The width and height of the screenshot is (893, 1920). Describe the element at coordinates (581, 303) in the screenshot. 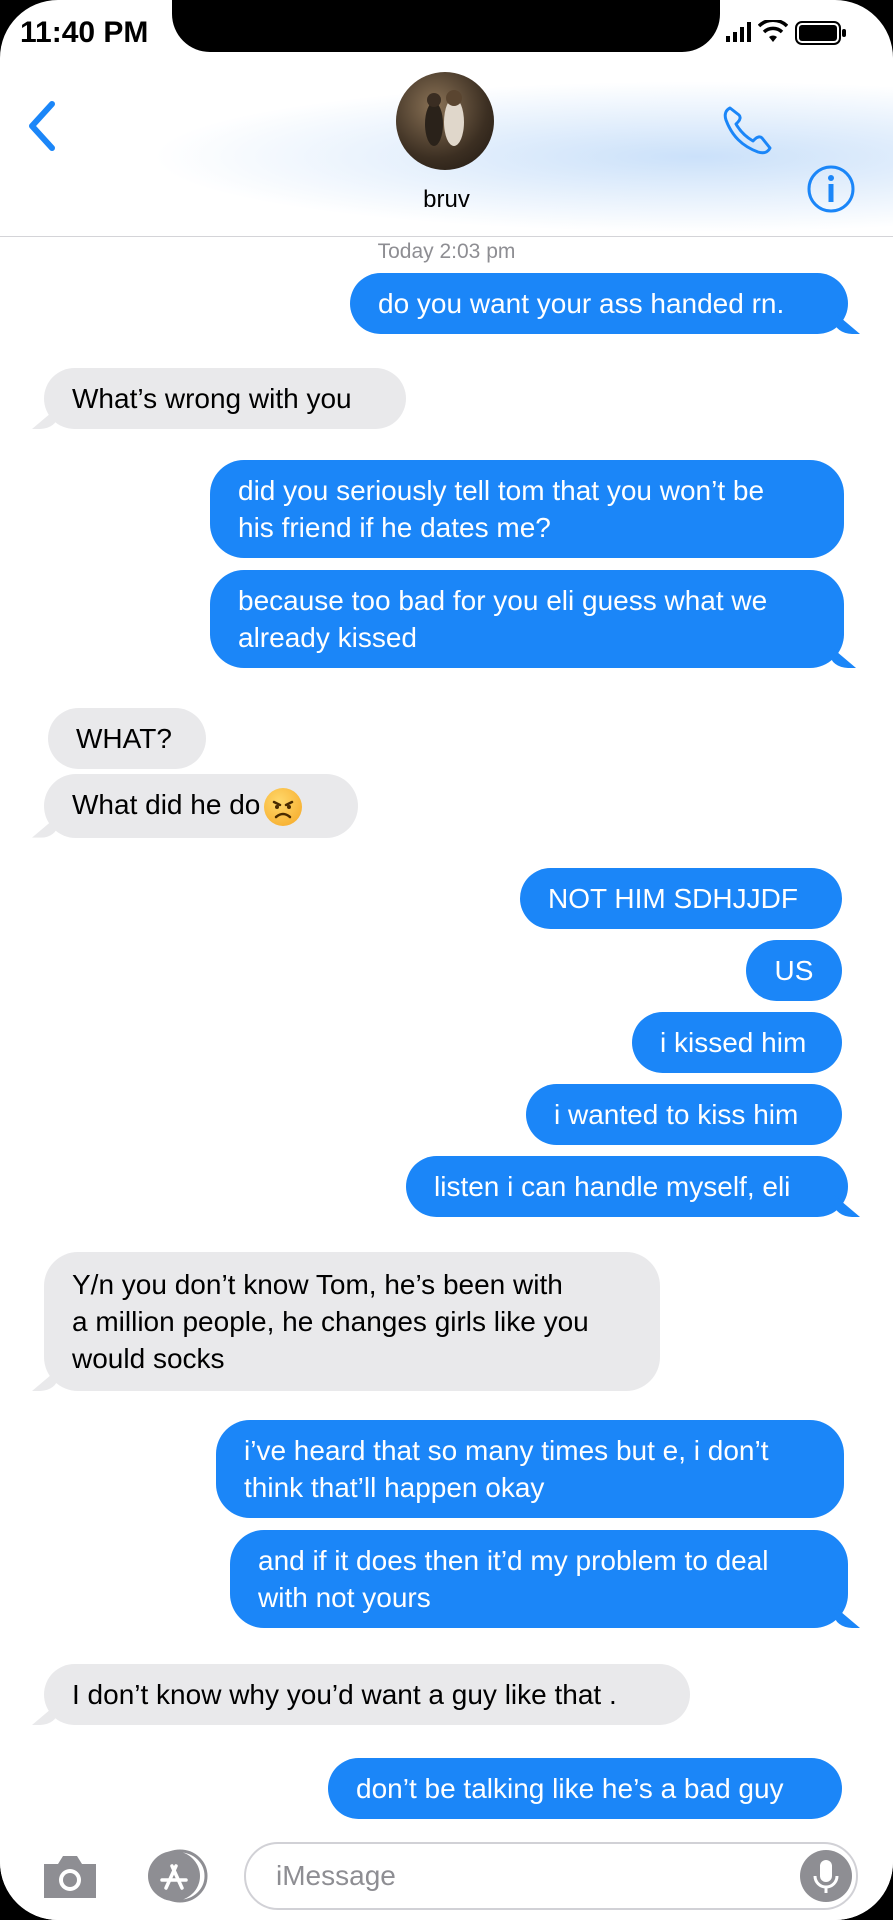

I see `message-text: do you want your ass handed rn.` at that location.